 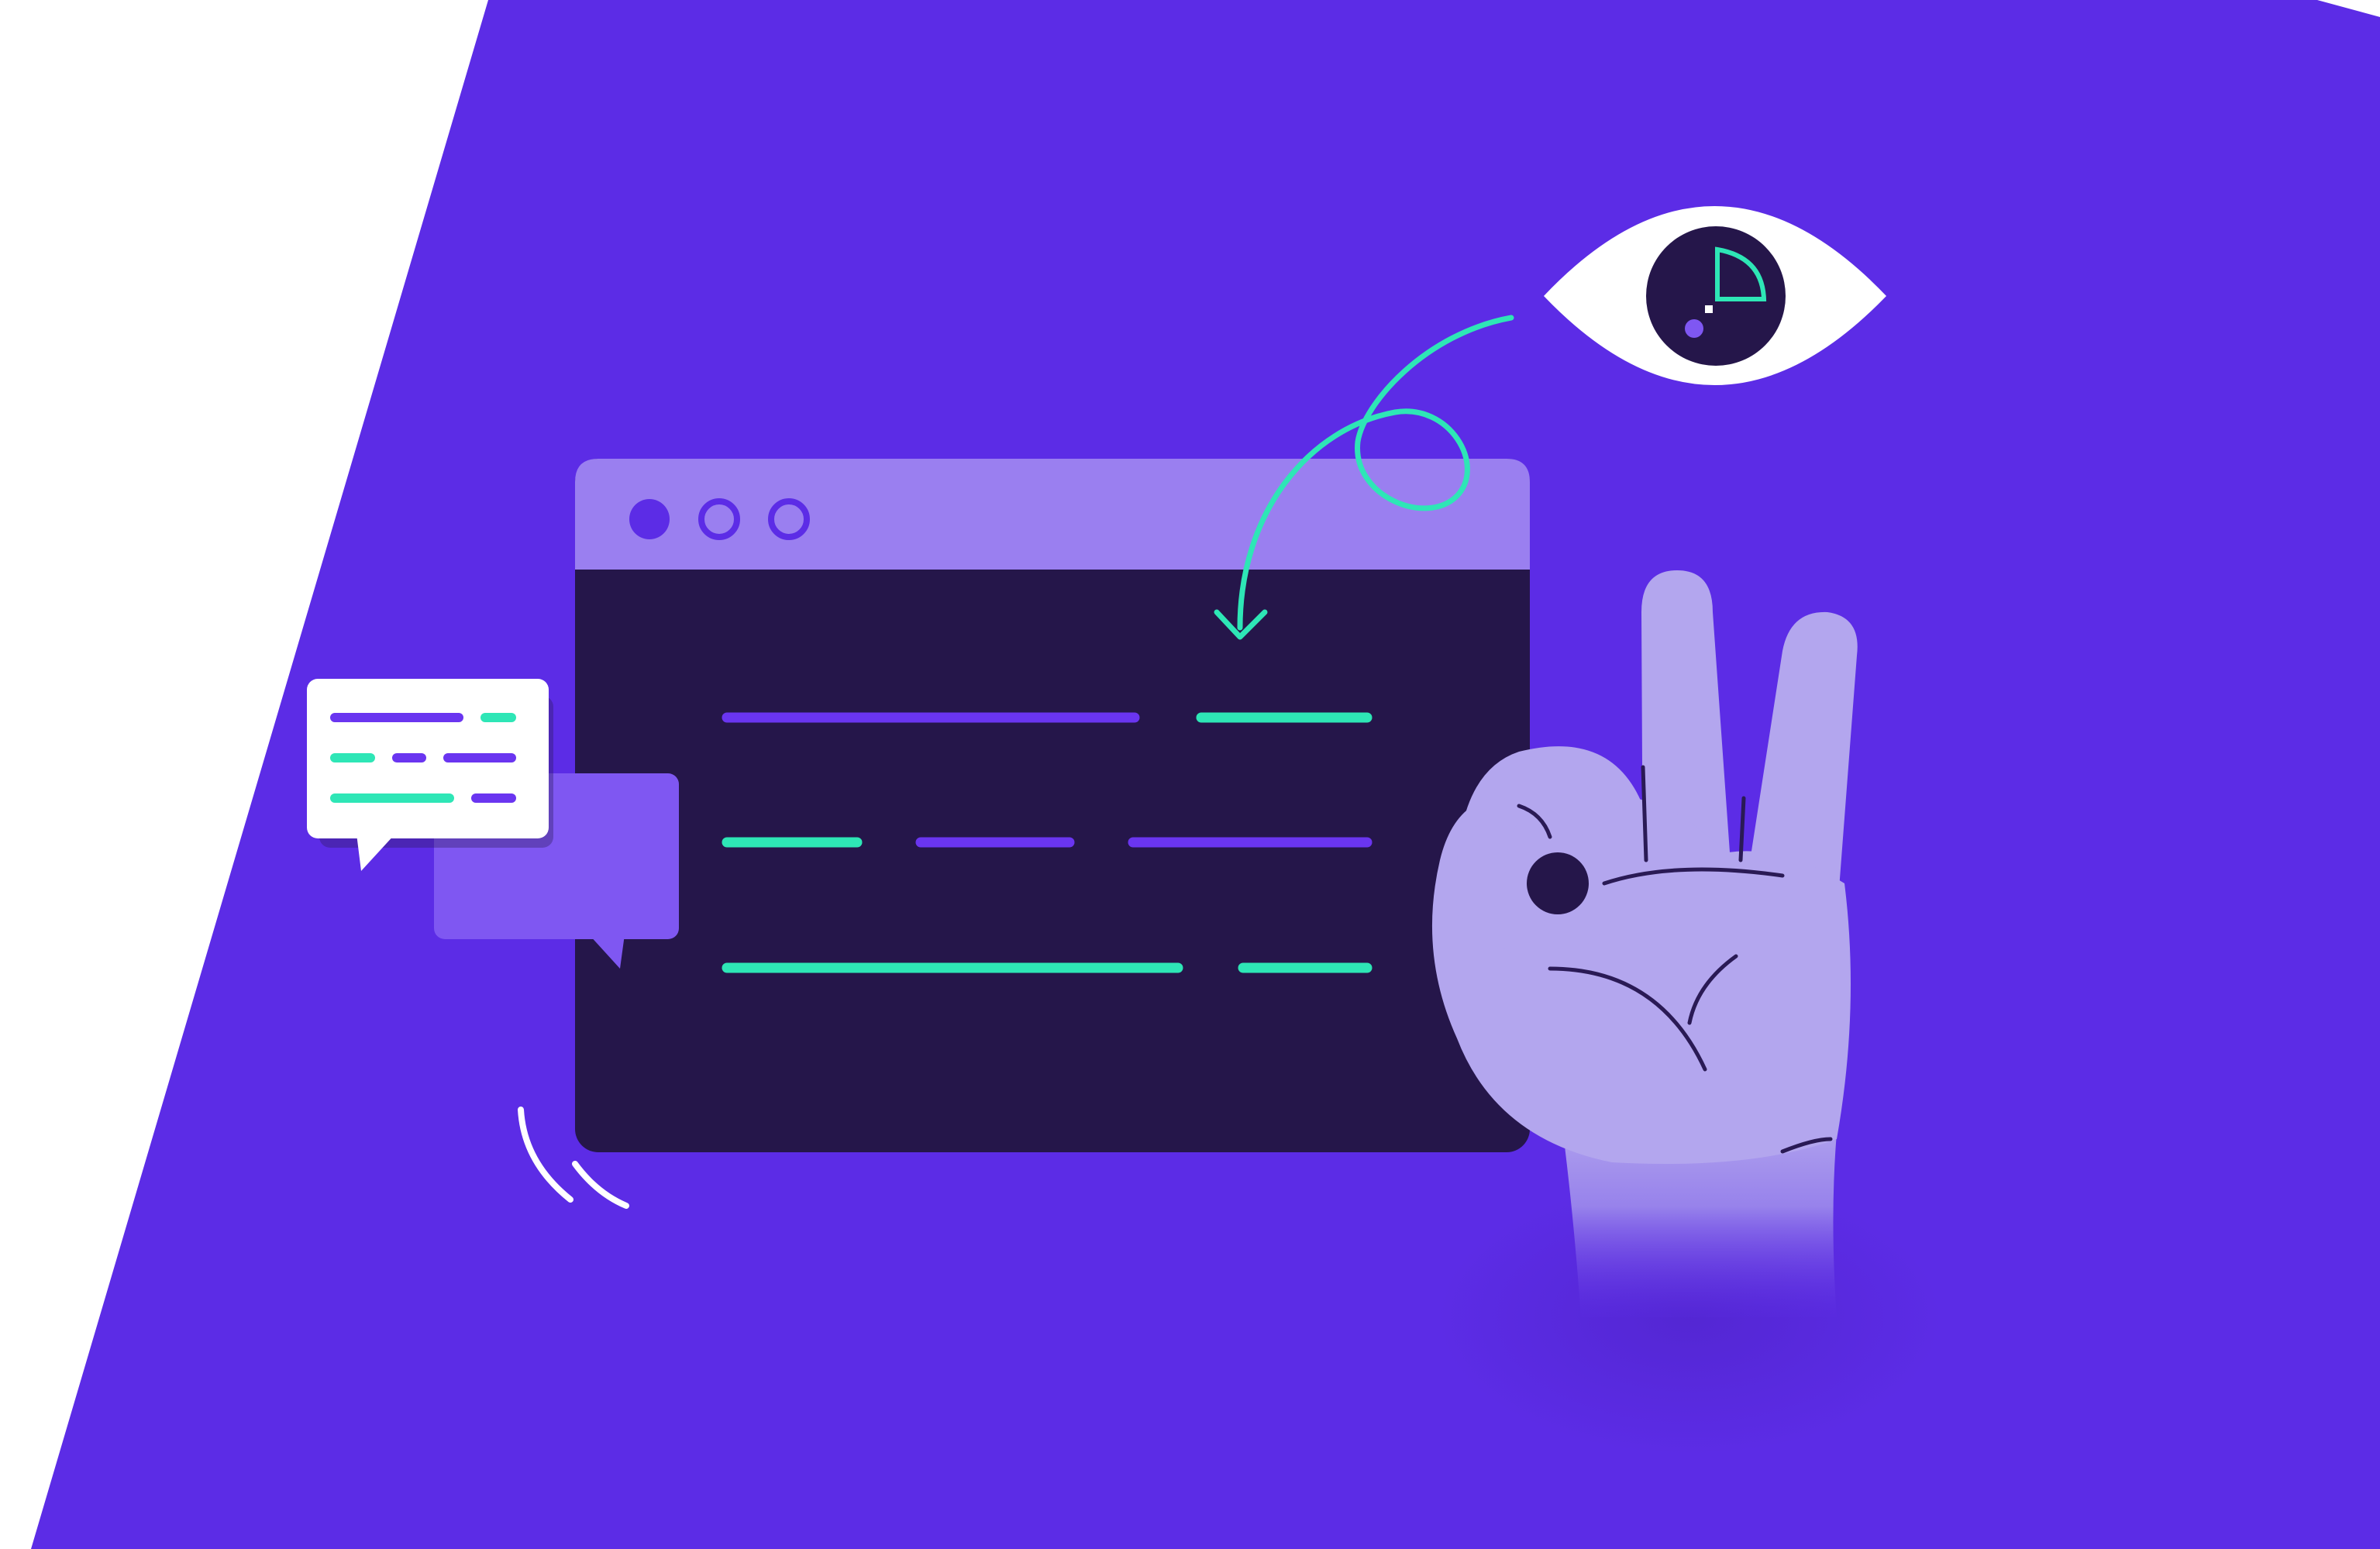 I want to click on chat-bubble-icon, so click(x=430, y=775).